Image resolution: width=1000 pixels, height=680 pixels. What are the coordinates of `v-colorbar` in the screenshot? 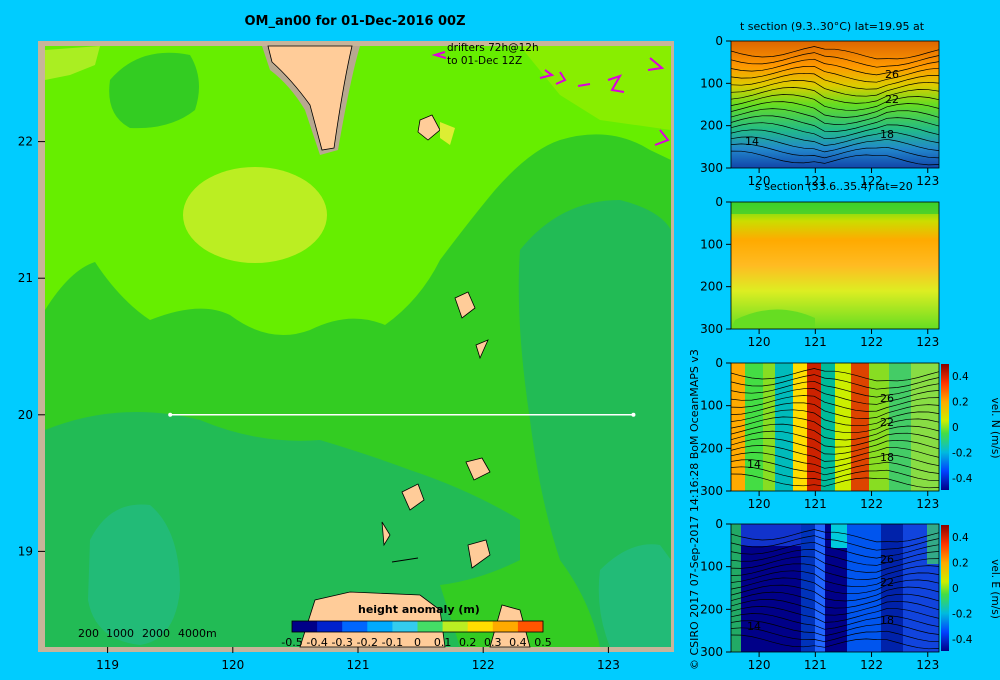 It's located at (945, 427).